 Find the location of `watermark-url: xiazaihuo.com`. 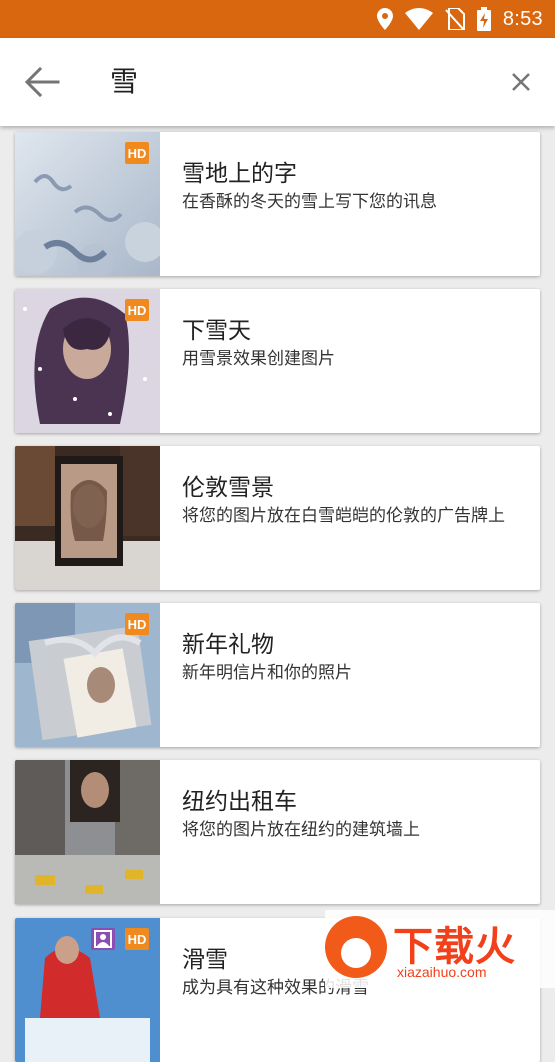

watermark-url: xiazaihuo.com is located at coordinates (442, 972).